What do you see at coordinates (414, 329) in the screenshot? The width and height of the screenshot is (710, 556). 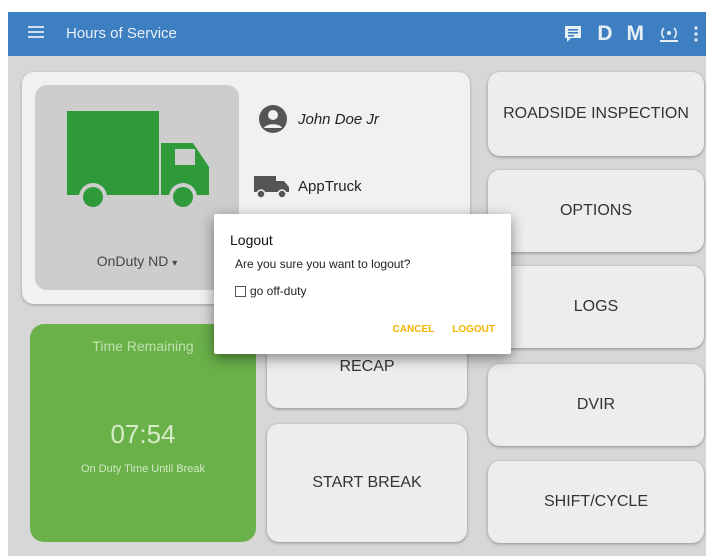 I see `cancel-button: CANCEL` at bounding box center [414, 329].